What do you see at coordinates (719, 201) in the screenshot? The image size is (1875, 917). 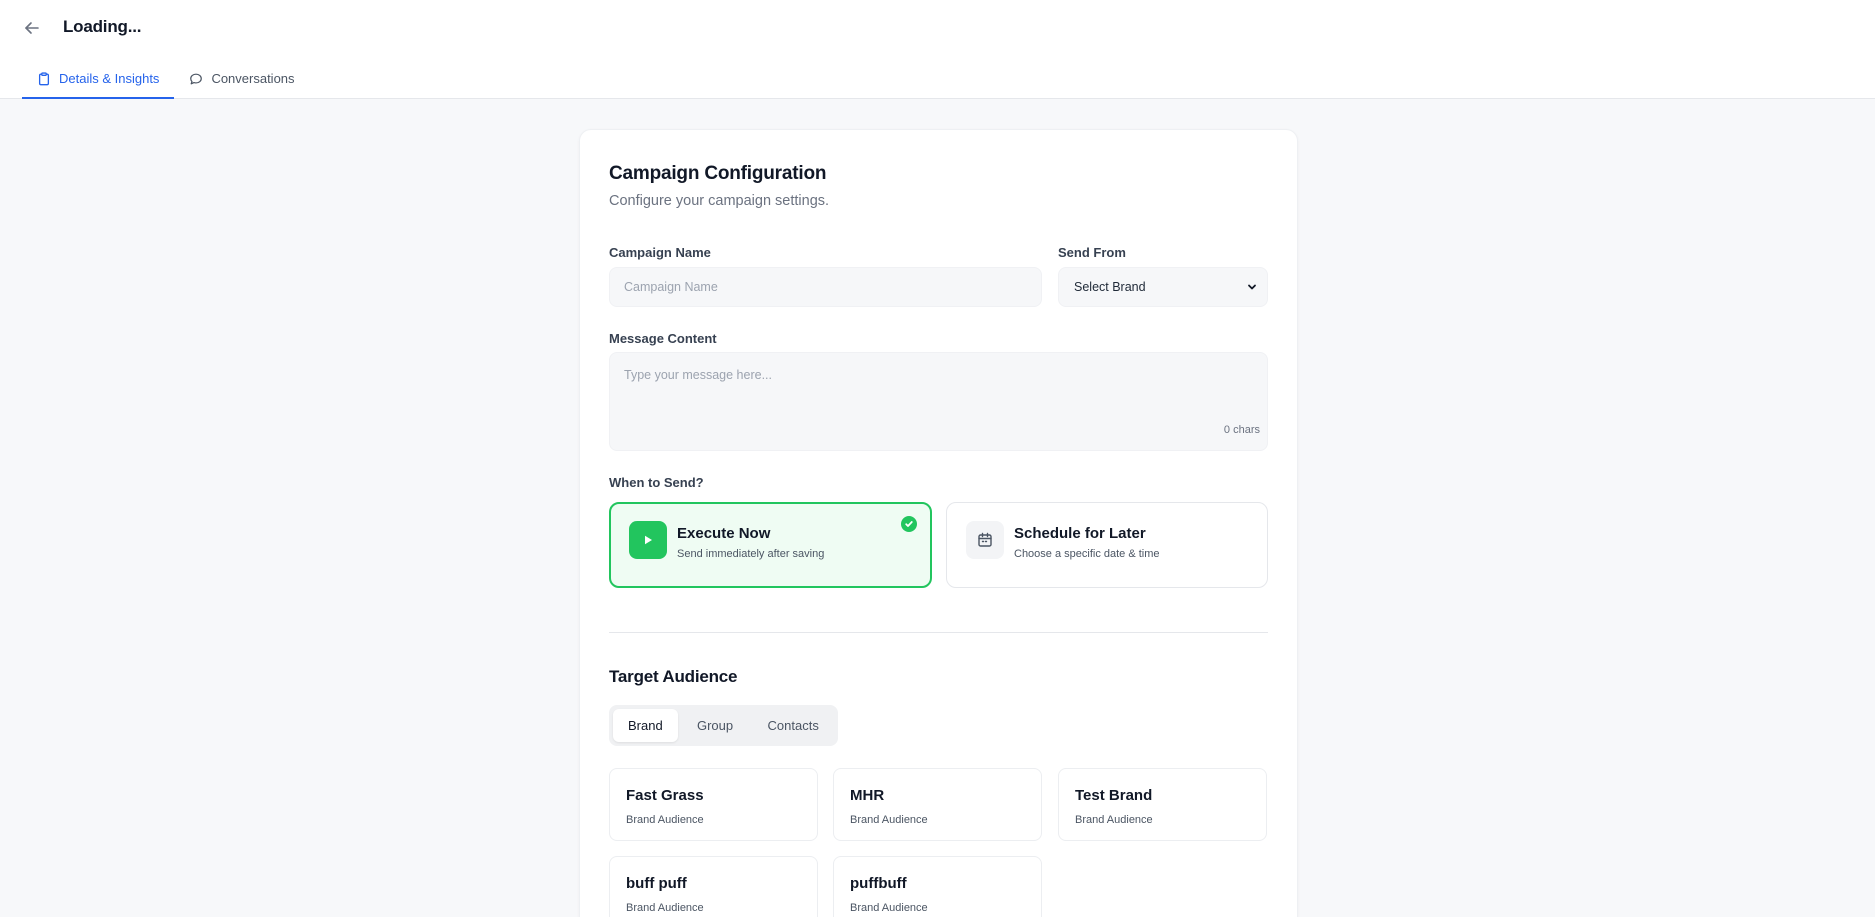 I see `card-subtitle: Configure your campaign settings.` at bounding box center [719, 201].